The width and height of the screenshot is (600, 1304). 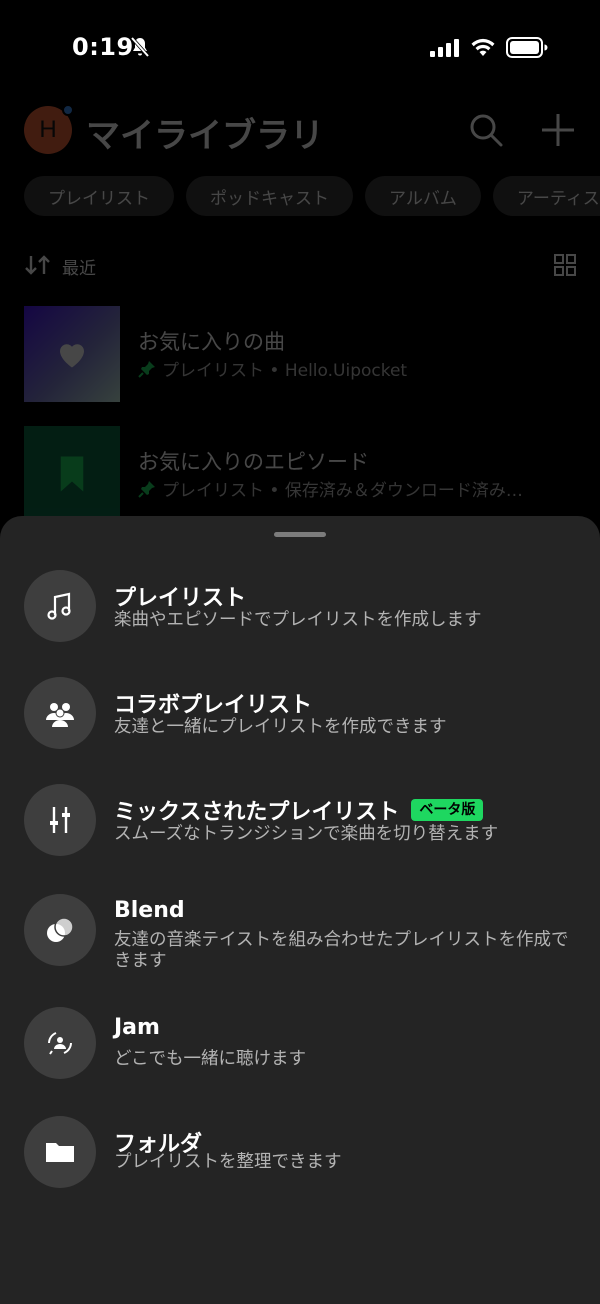 What do you see at coordinates (306, 834) in the screenshot?
I see `option-description: スムーズなトランジションで楽曲を切り替えます` at bounding box center [306, 834].